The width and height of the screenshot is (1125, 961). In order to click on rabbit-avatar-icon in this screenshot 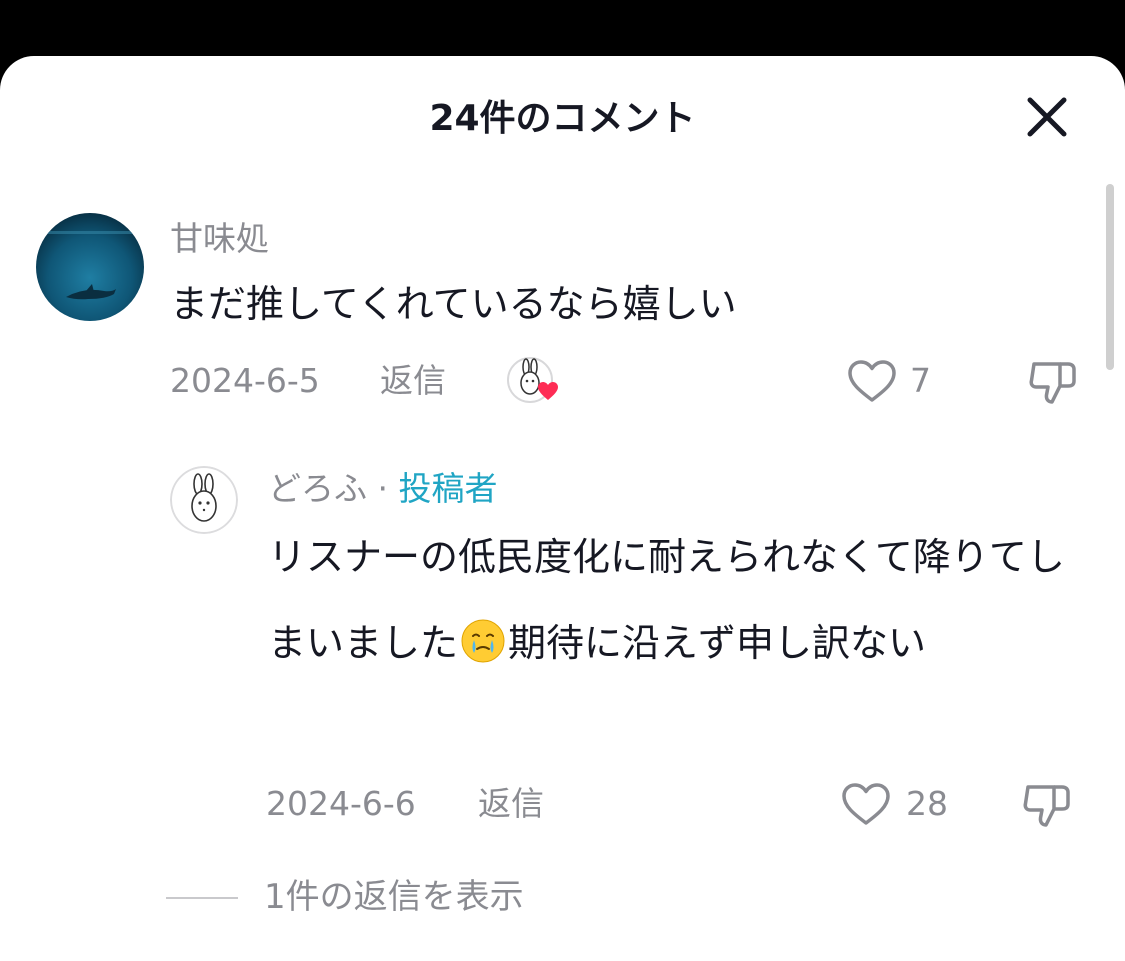, I will do `click(204, 500)`.